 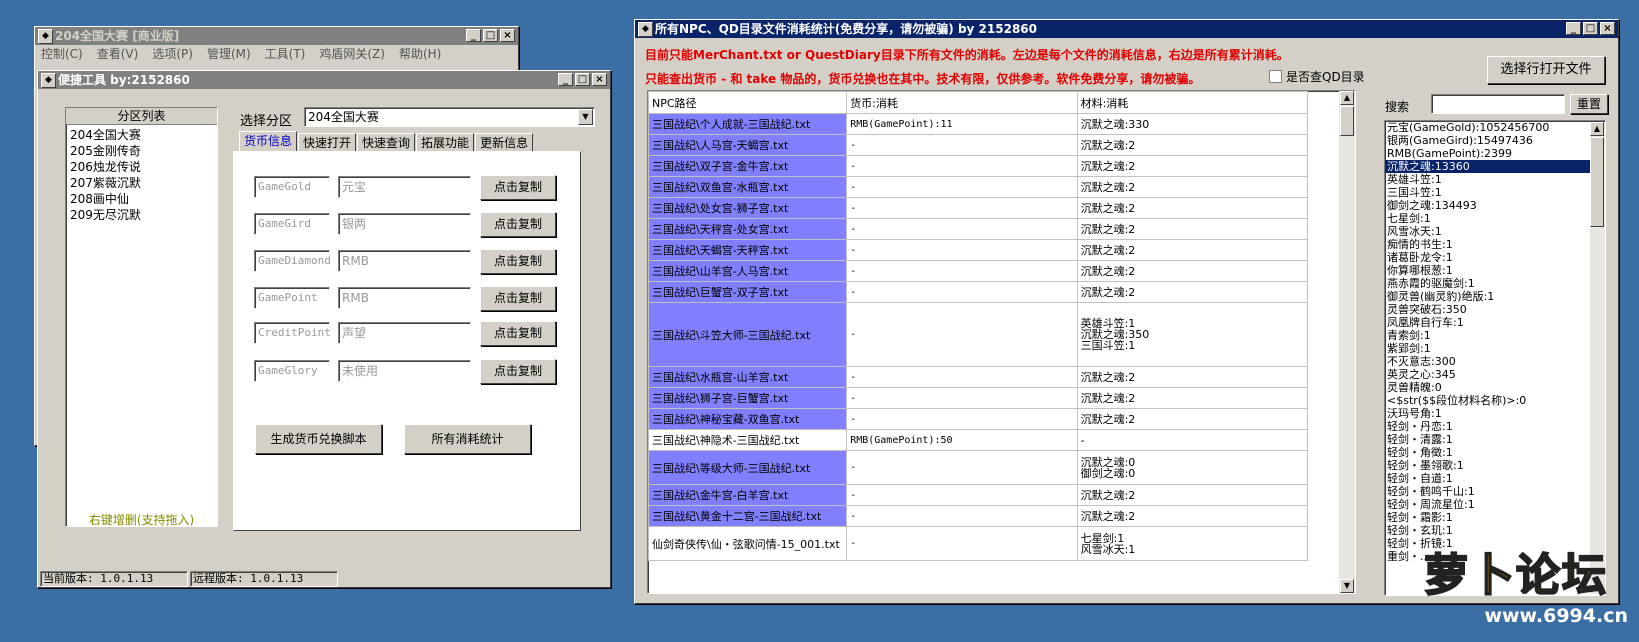 I want to click on cell-path: 三国战纪\个人成就-三国战纪.txt, so click(x=748, y=124).